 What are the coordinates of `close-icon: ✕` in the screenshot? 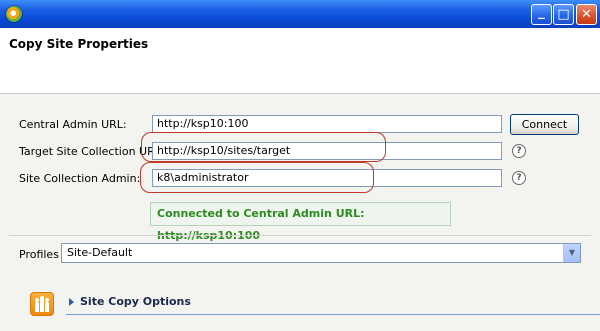 It's located at (586, 14).